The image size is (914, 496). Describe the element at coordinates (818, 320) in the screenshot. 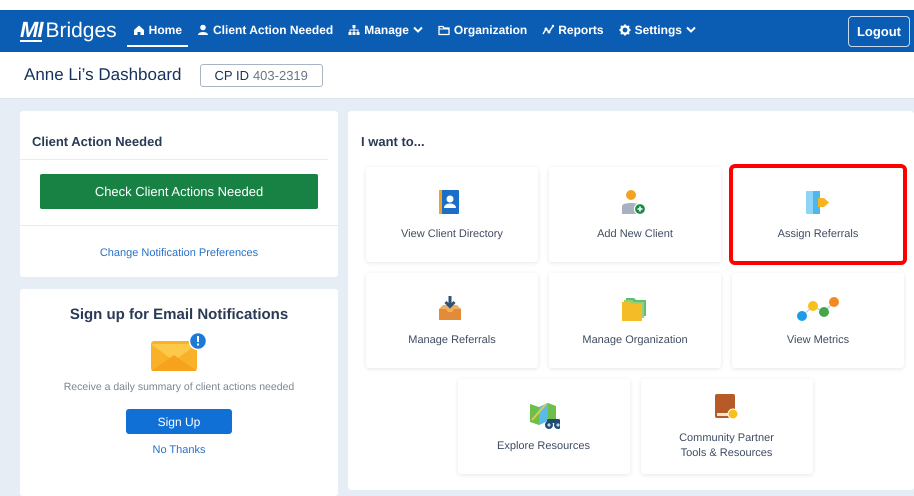

I see `action-tile: View Metrics` at that location.